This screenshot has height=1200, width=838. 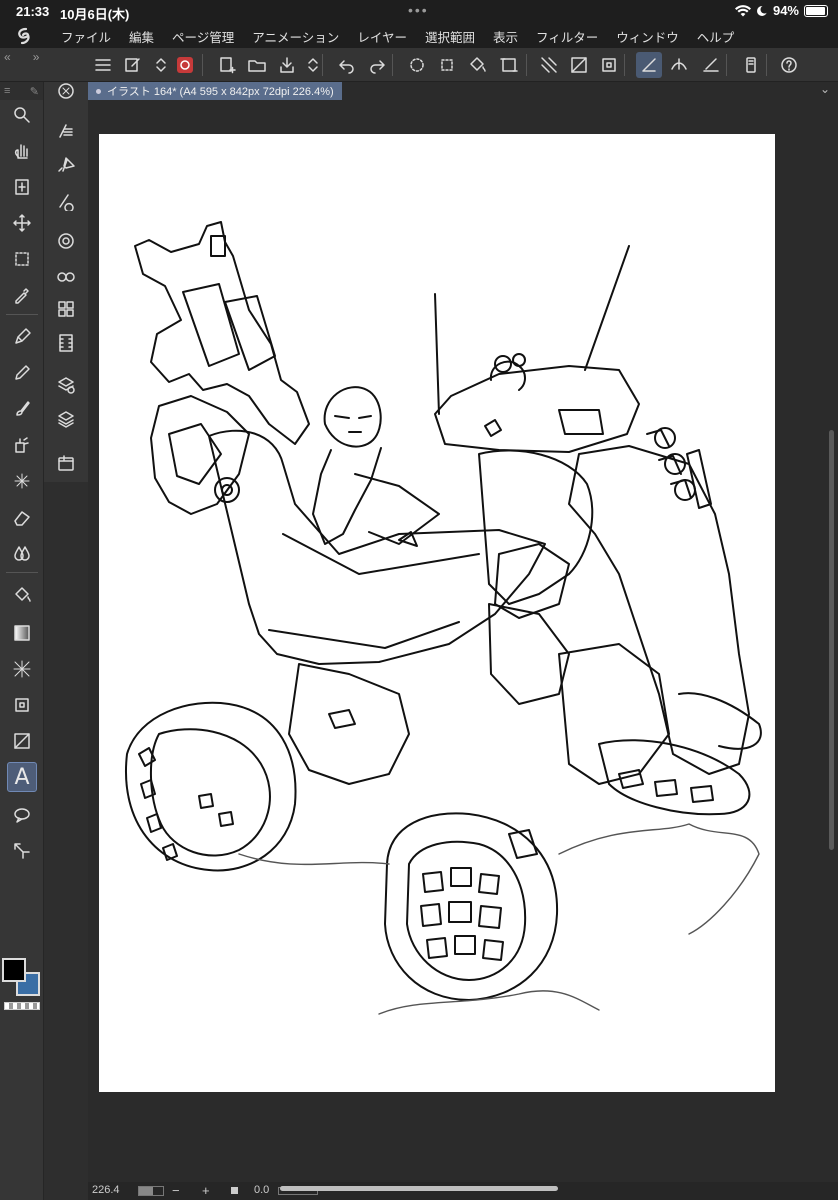 I want to click on transform-icon, so click(x=447, y=65).